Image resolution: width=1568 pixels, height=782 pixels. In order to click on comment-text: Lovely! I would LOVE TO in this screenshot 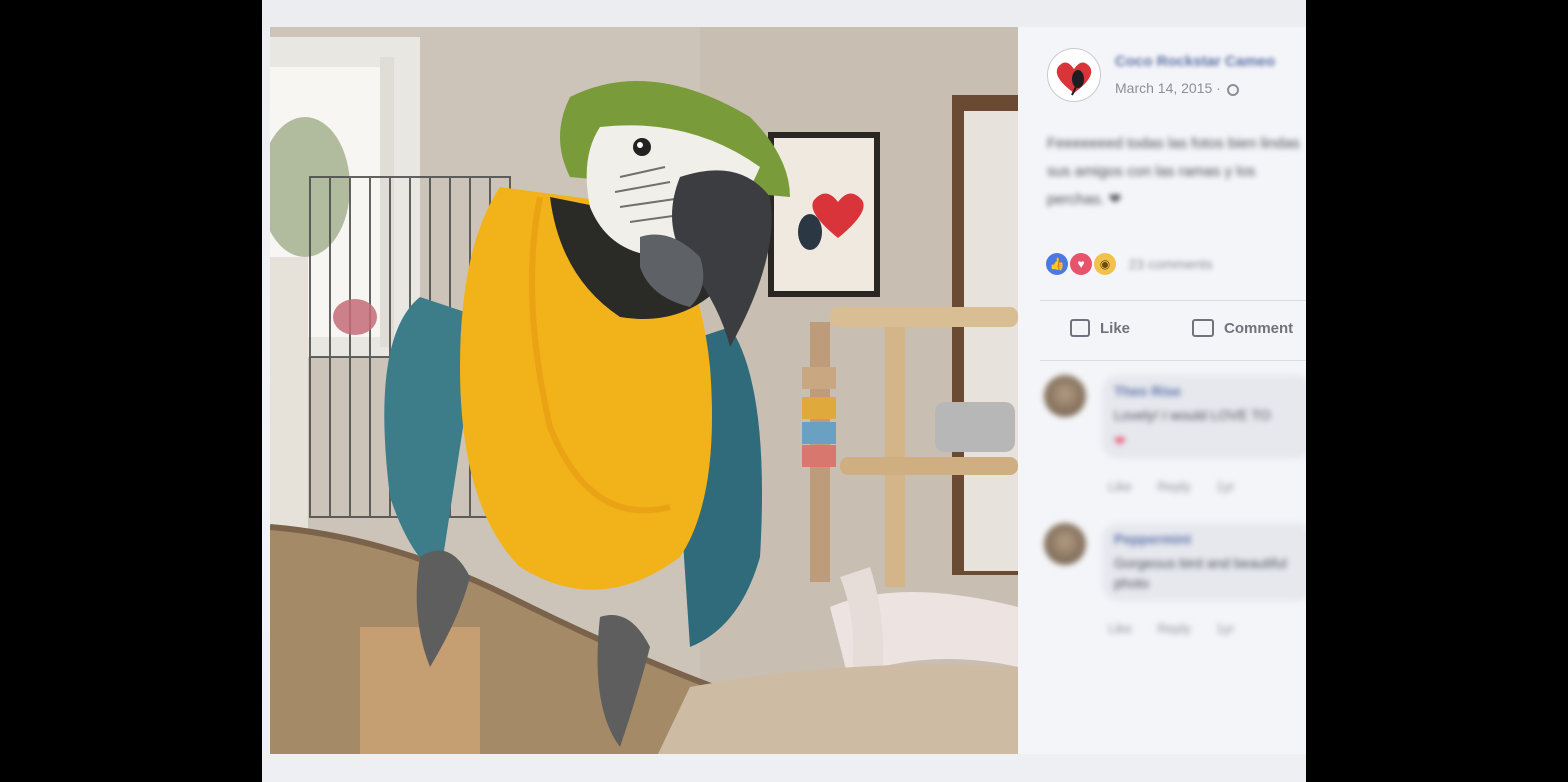, I will do `click(1192, 415)`.